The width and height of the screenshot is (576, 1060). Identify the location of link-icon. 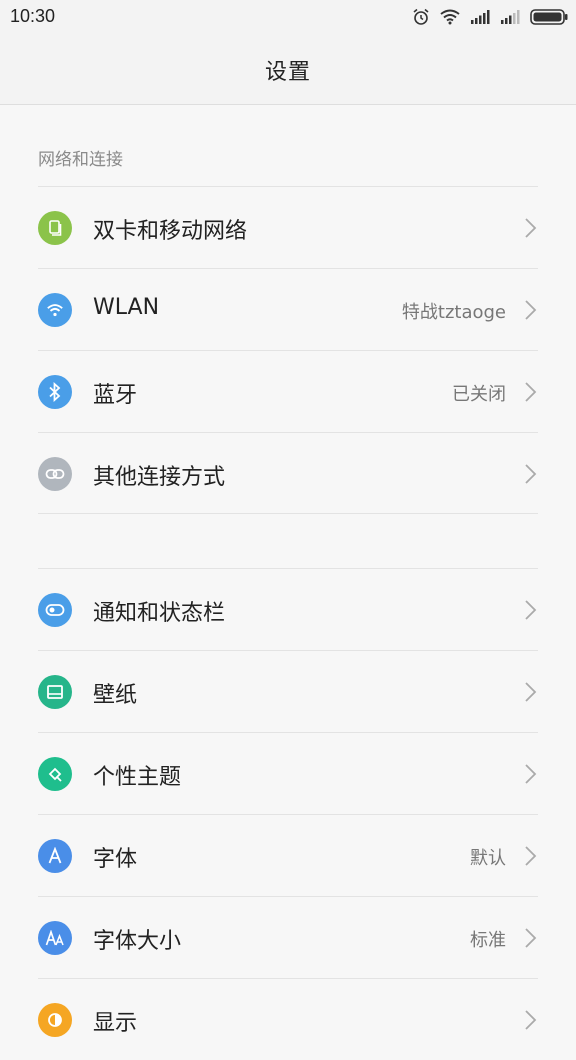
(55, 474).